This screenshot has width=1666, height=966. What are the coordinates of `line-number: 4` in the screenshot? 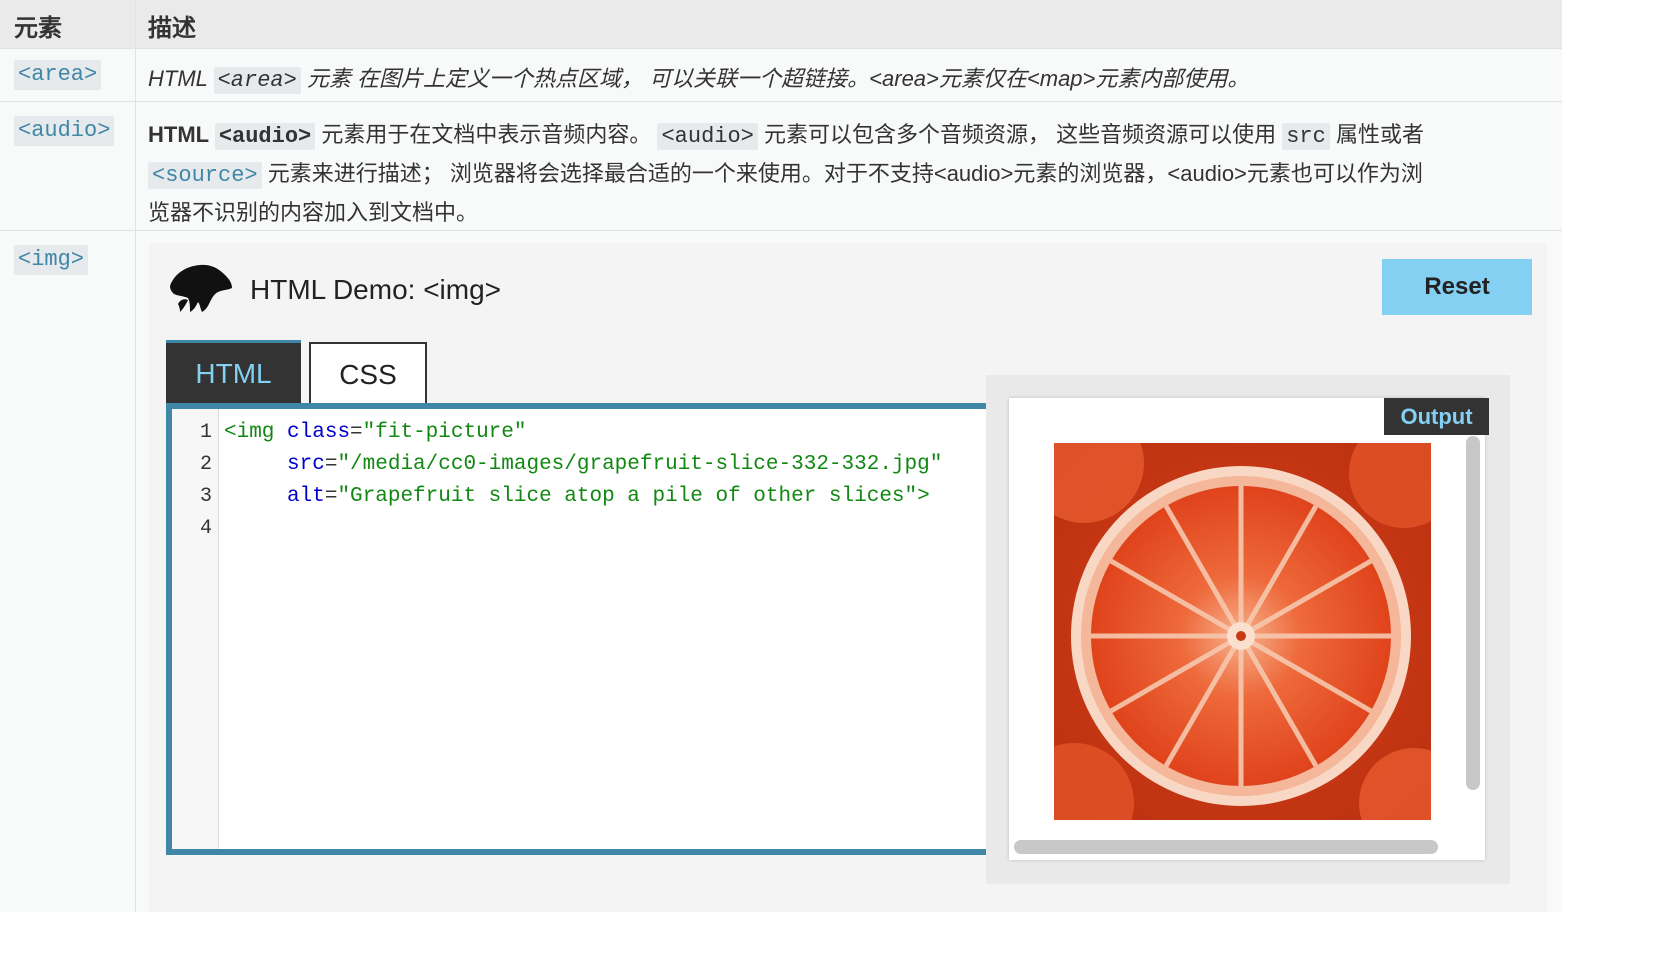 It's located at (205, 528).